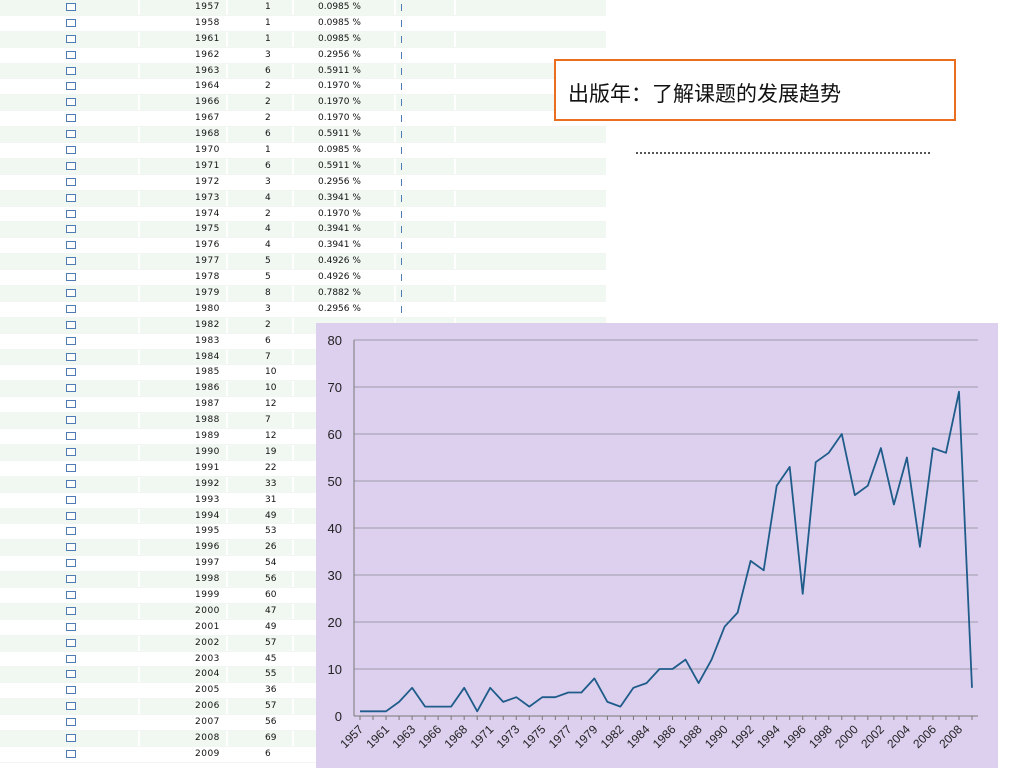 The height and width of the screenshot is (772, 1024). What do you see at coordinates (271, 483) in the screenshot?
I see `count-cell: 33` at bounding box center [271, 483].